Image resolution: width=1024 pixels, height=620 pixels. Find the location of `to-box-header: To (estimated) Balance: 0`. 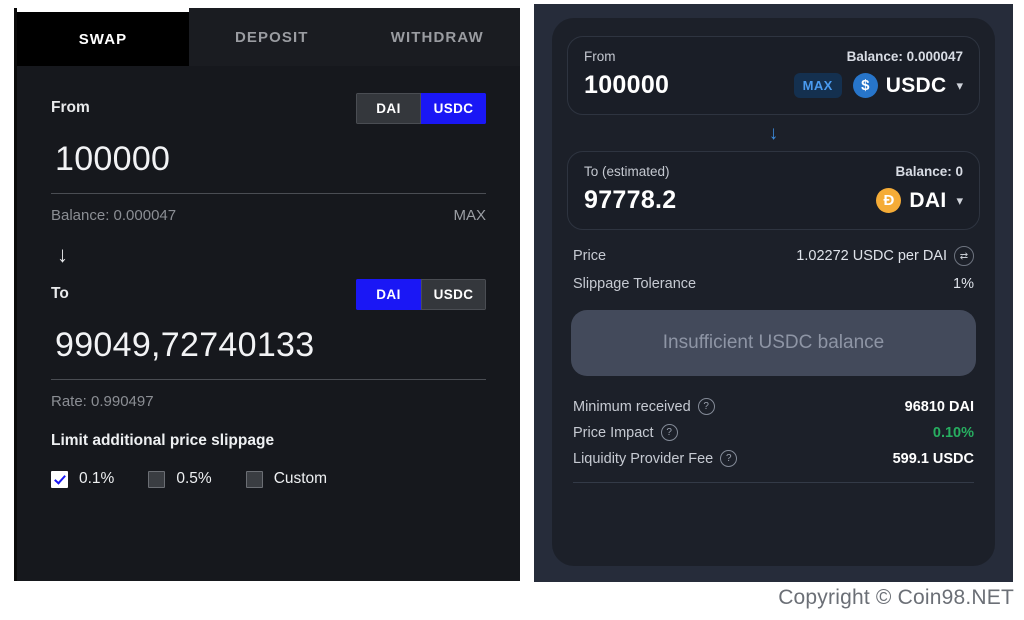

to-box-header: To (estimated) Balance: 0 is located at coordinates (773, 171).